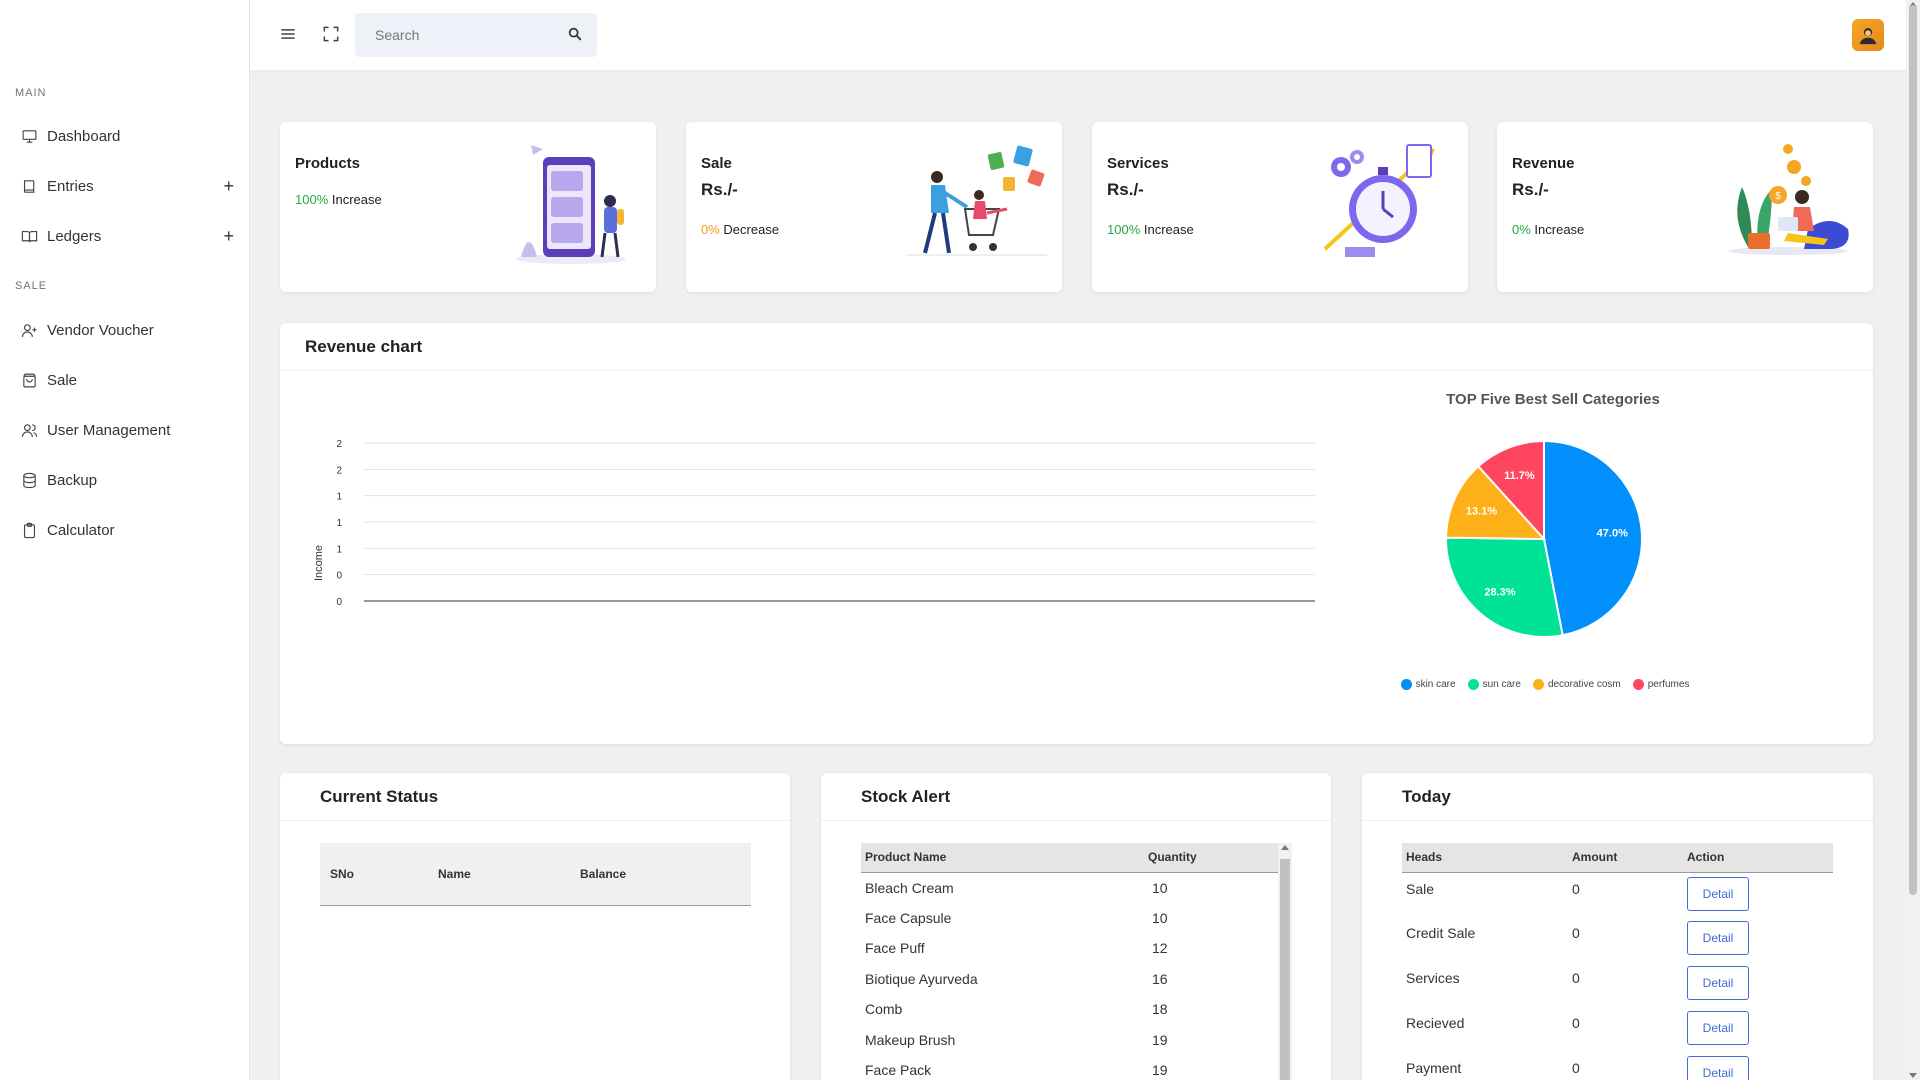 Image resolution: width=1920 pixels, height=1080 pixels. Describe the element at coordinates (1285, 847) in the screenshot. I see `scroll-up-arrow` at that location.